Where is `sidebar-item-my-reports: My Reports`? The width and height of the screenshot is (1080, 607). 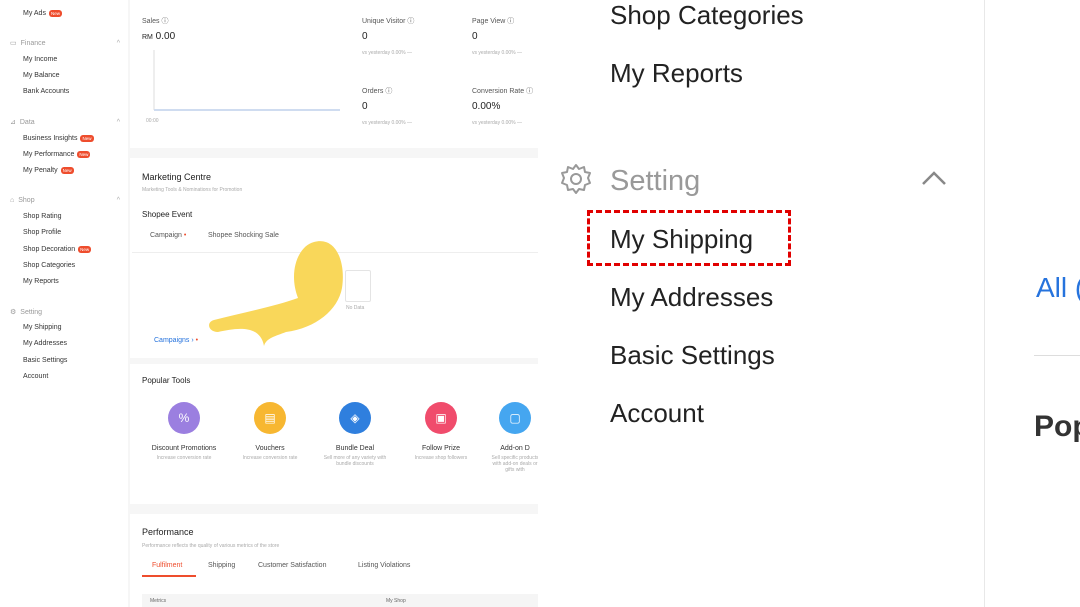 sidebar-item-my-reports: My Reports is located at coordinates (41, 281).